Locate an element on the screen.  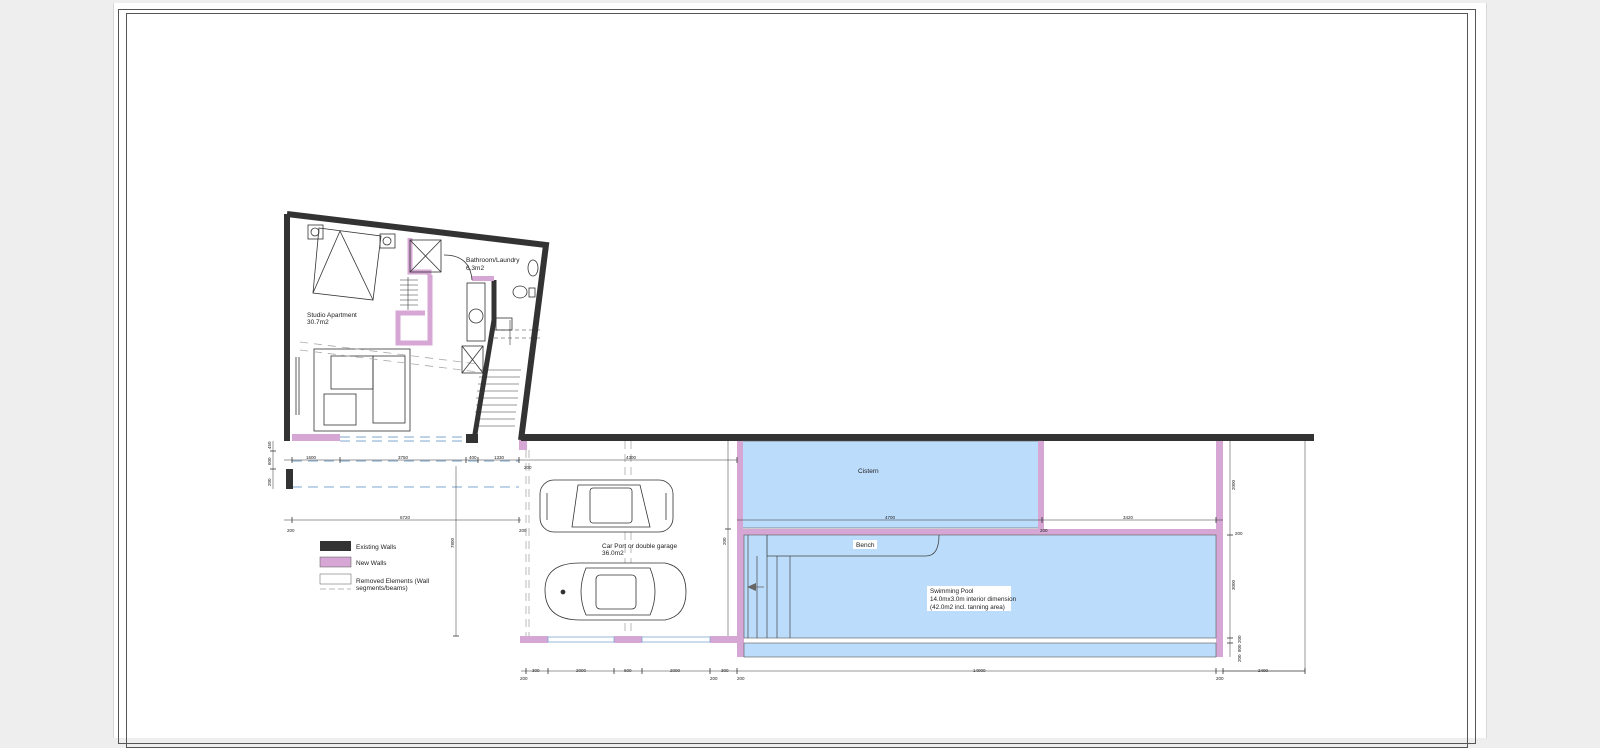
wall-stub is located at coordinates (472, 438).